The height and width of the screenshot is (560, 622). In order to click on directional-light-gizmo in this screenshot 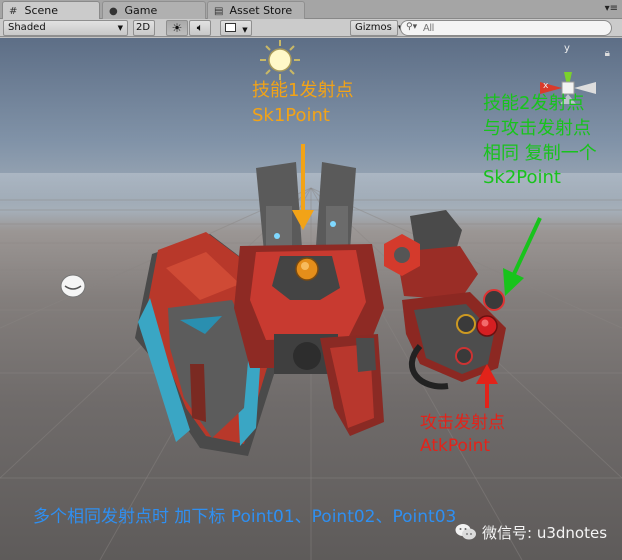, I will do `click(280, 60)`.